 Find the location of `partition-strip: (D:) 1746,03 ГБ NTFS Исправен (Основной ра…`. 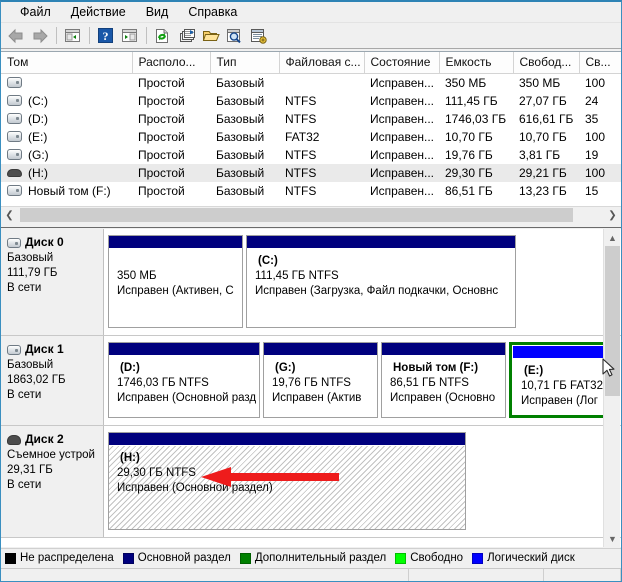

partition-strip: (D:) 1746,03 ГБ NTFS Исправен (Основной ра… is located at coordinates (362, 380).